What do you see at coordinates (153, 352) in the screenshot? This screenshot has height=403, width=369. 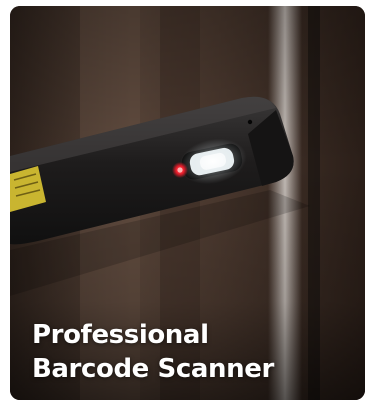 I see `product-caption: Professional Barcode Scanner` at bounding box center [153, 352].